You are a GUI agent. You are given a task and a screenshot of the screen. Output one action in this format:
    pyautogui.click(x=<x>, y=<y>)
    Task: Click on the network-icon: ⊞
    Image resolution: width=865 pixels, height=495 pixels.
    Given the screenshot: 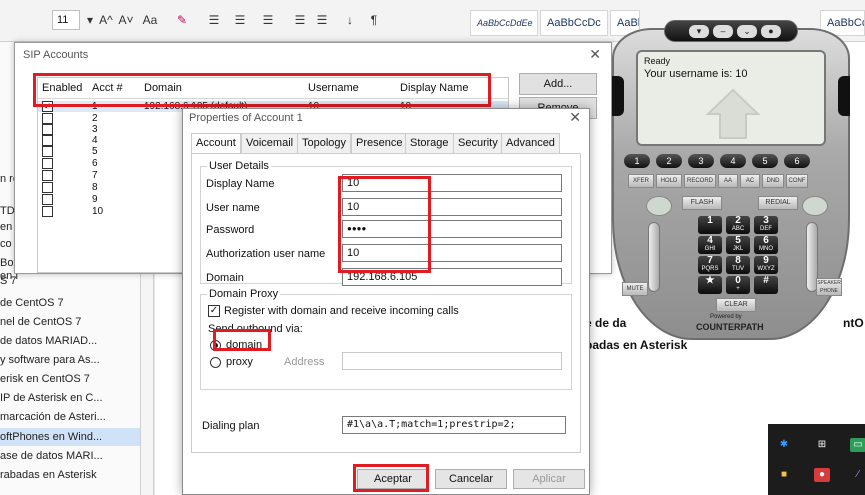 What is the action you would take?
    pyautogui.click(x=822, y=445)
    